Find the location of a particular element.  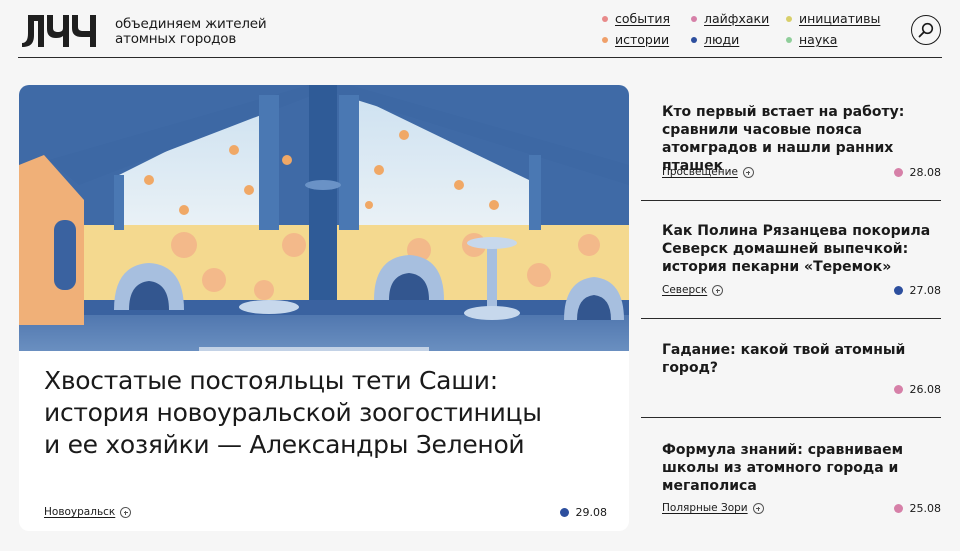

article-title: Гадание: какой твой атомный город? is located at coordinates (802, 359).